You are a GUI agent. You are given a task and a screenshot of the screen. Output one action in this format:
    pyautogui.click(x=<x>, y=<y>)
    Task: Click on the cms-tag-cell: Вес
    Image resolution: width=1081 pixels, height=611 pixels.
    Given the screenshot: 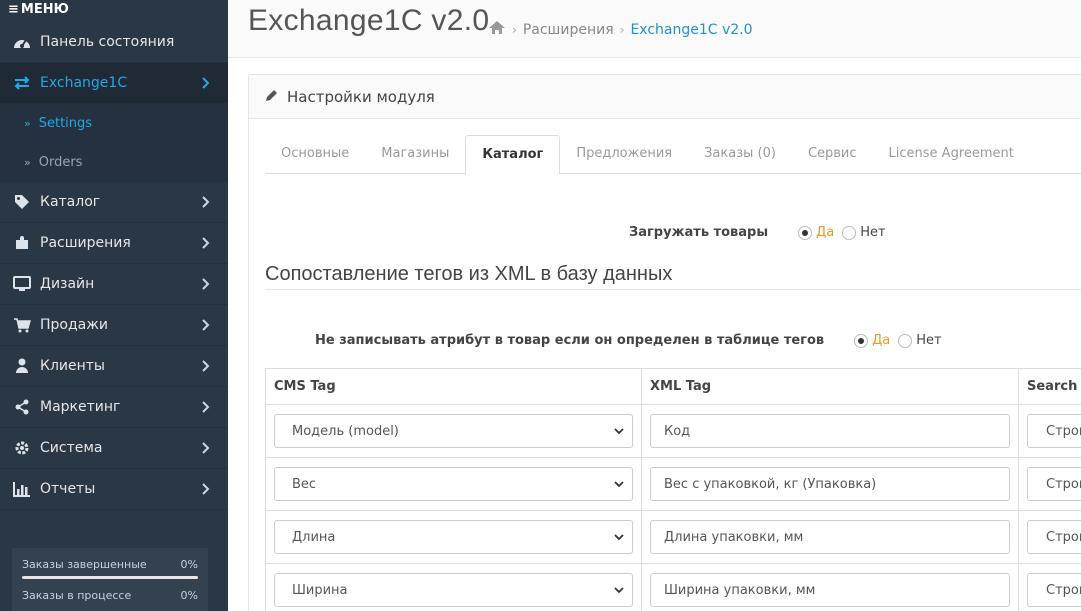 What is the action you would take?
    pyautogui.click(x=453, y=484)
    